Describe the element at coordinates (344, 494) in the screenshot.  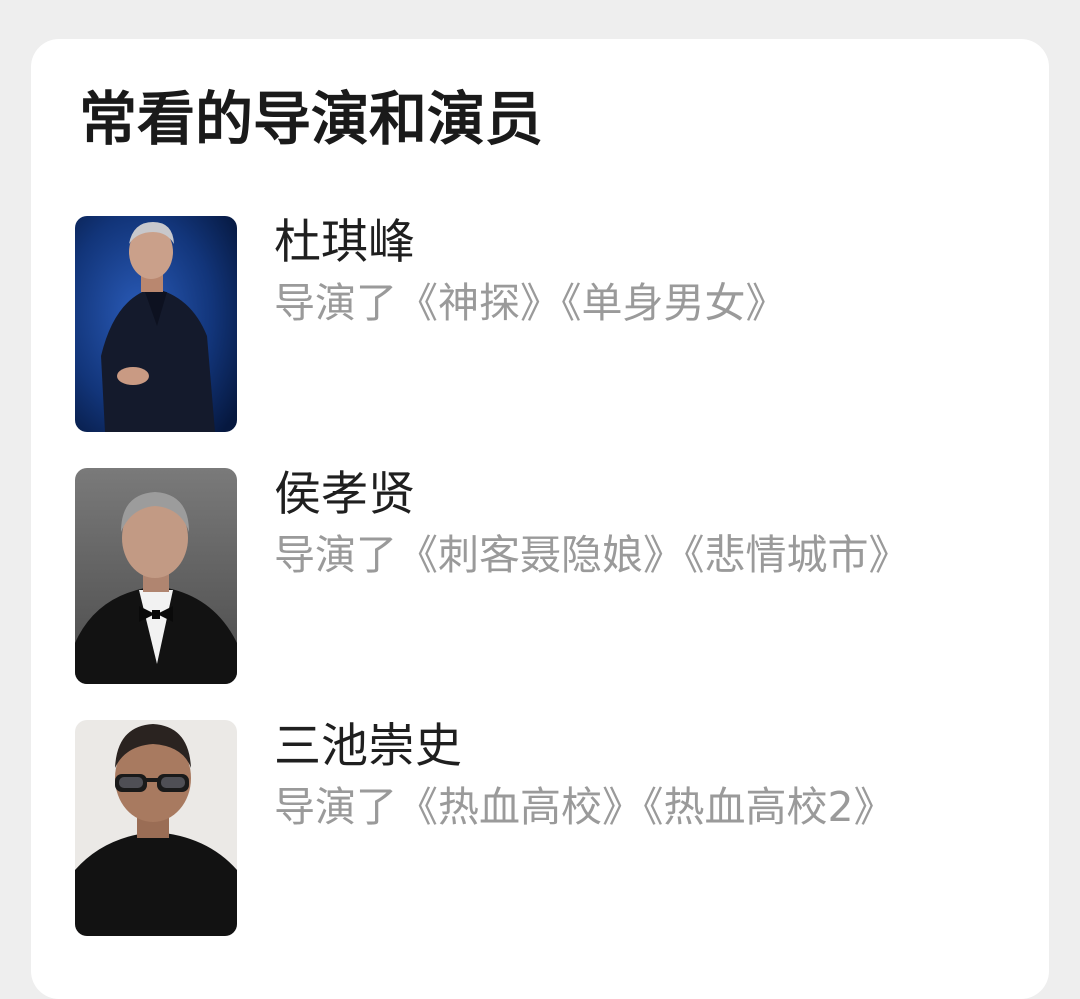
I see `person-name: 侯孝贤` at that location.